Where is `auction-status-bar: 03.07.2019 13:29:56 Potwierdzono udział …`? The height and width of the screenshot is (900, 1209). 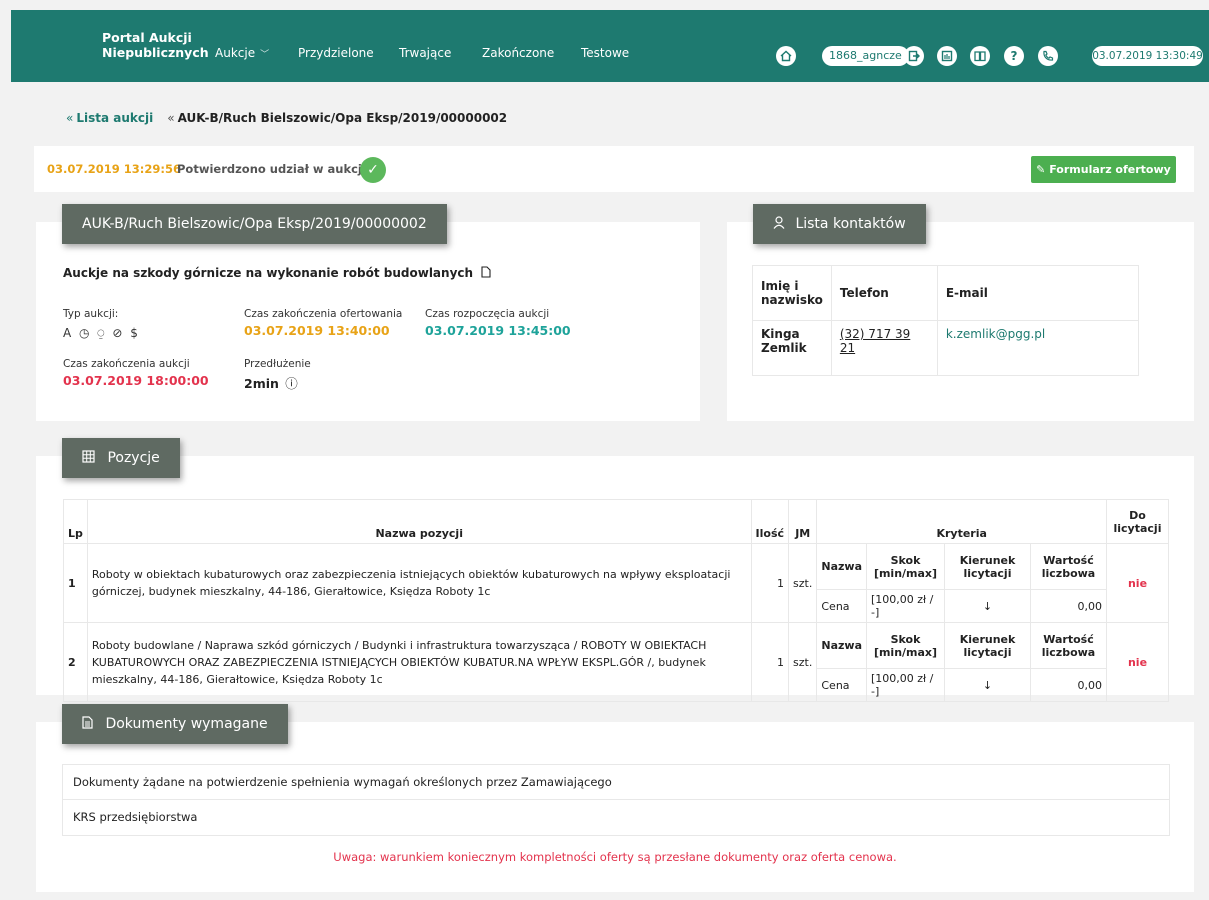 auction-status-bar: 03.07.2019 13:29:56 Potwierdzono udział … is located at coordinates (614, 169).